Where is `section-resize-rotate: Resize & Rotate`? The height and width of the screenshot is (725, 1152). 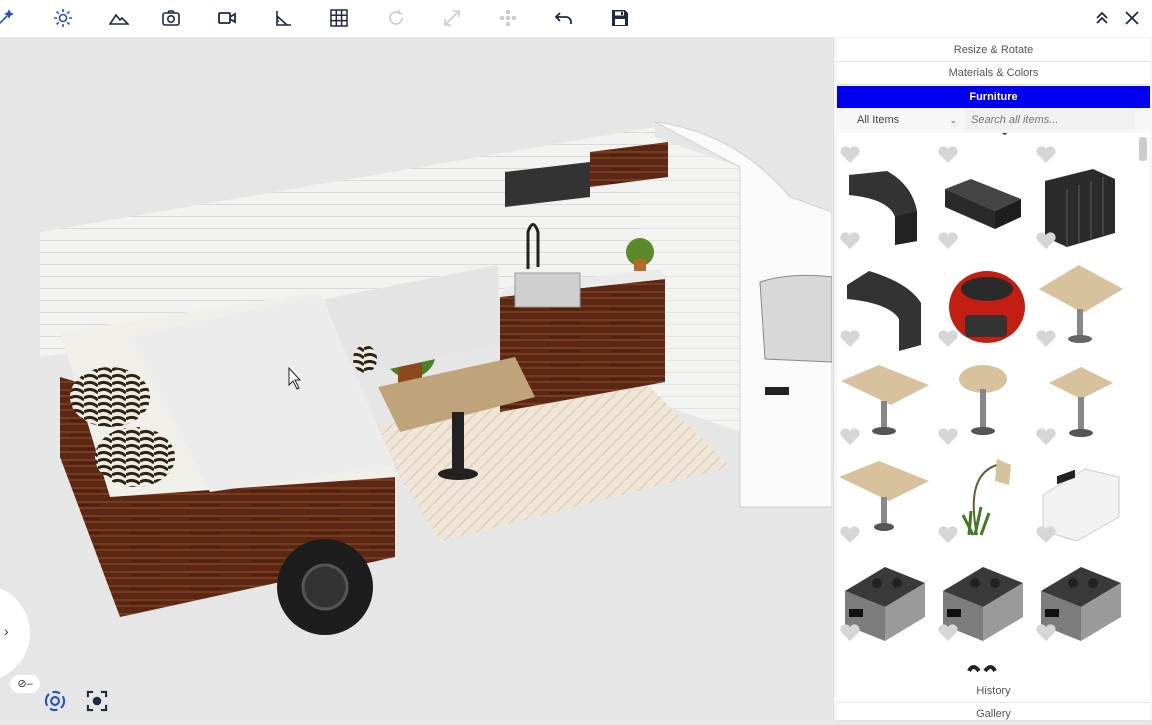 section-resize-rotate: Resize & Rotate is located at coordinates (993, 50).